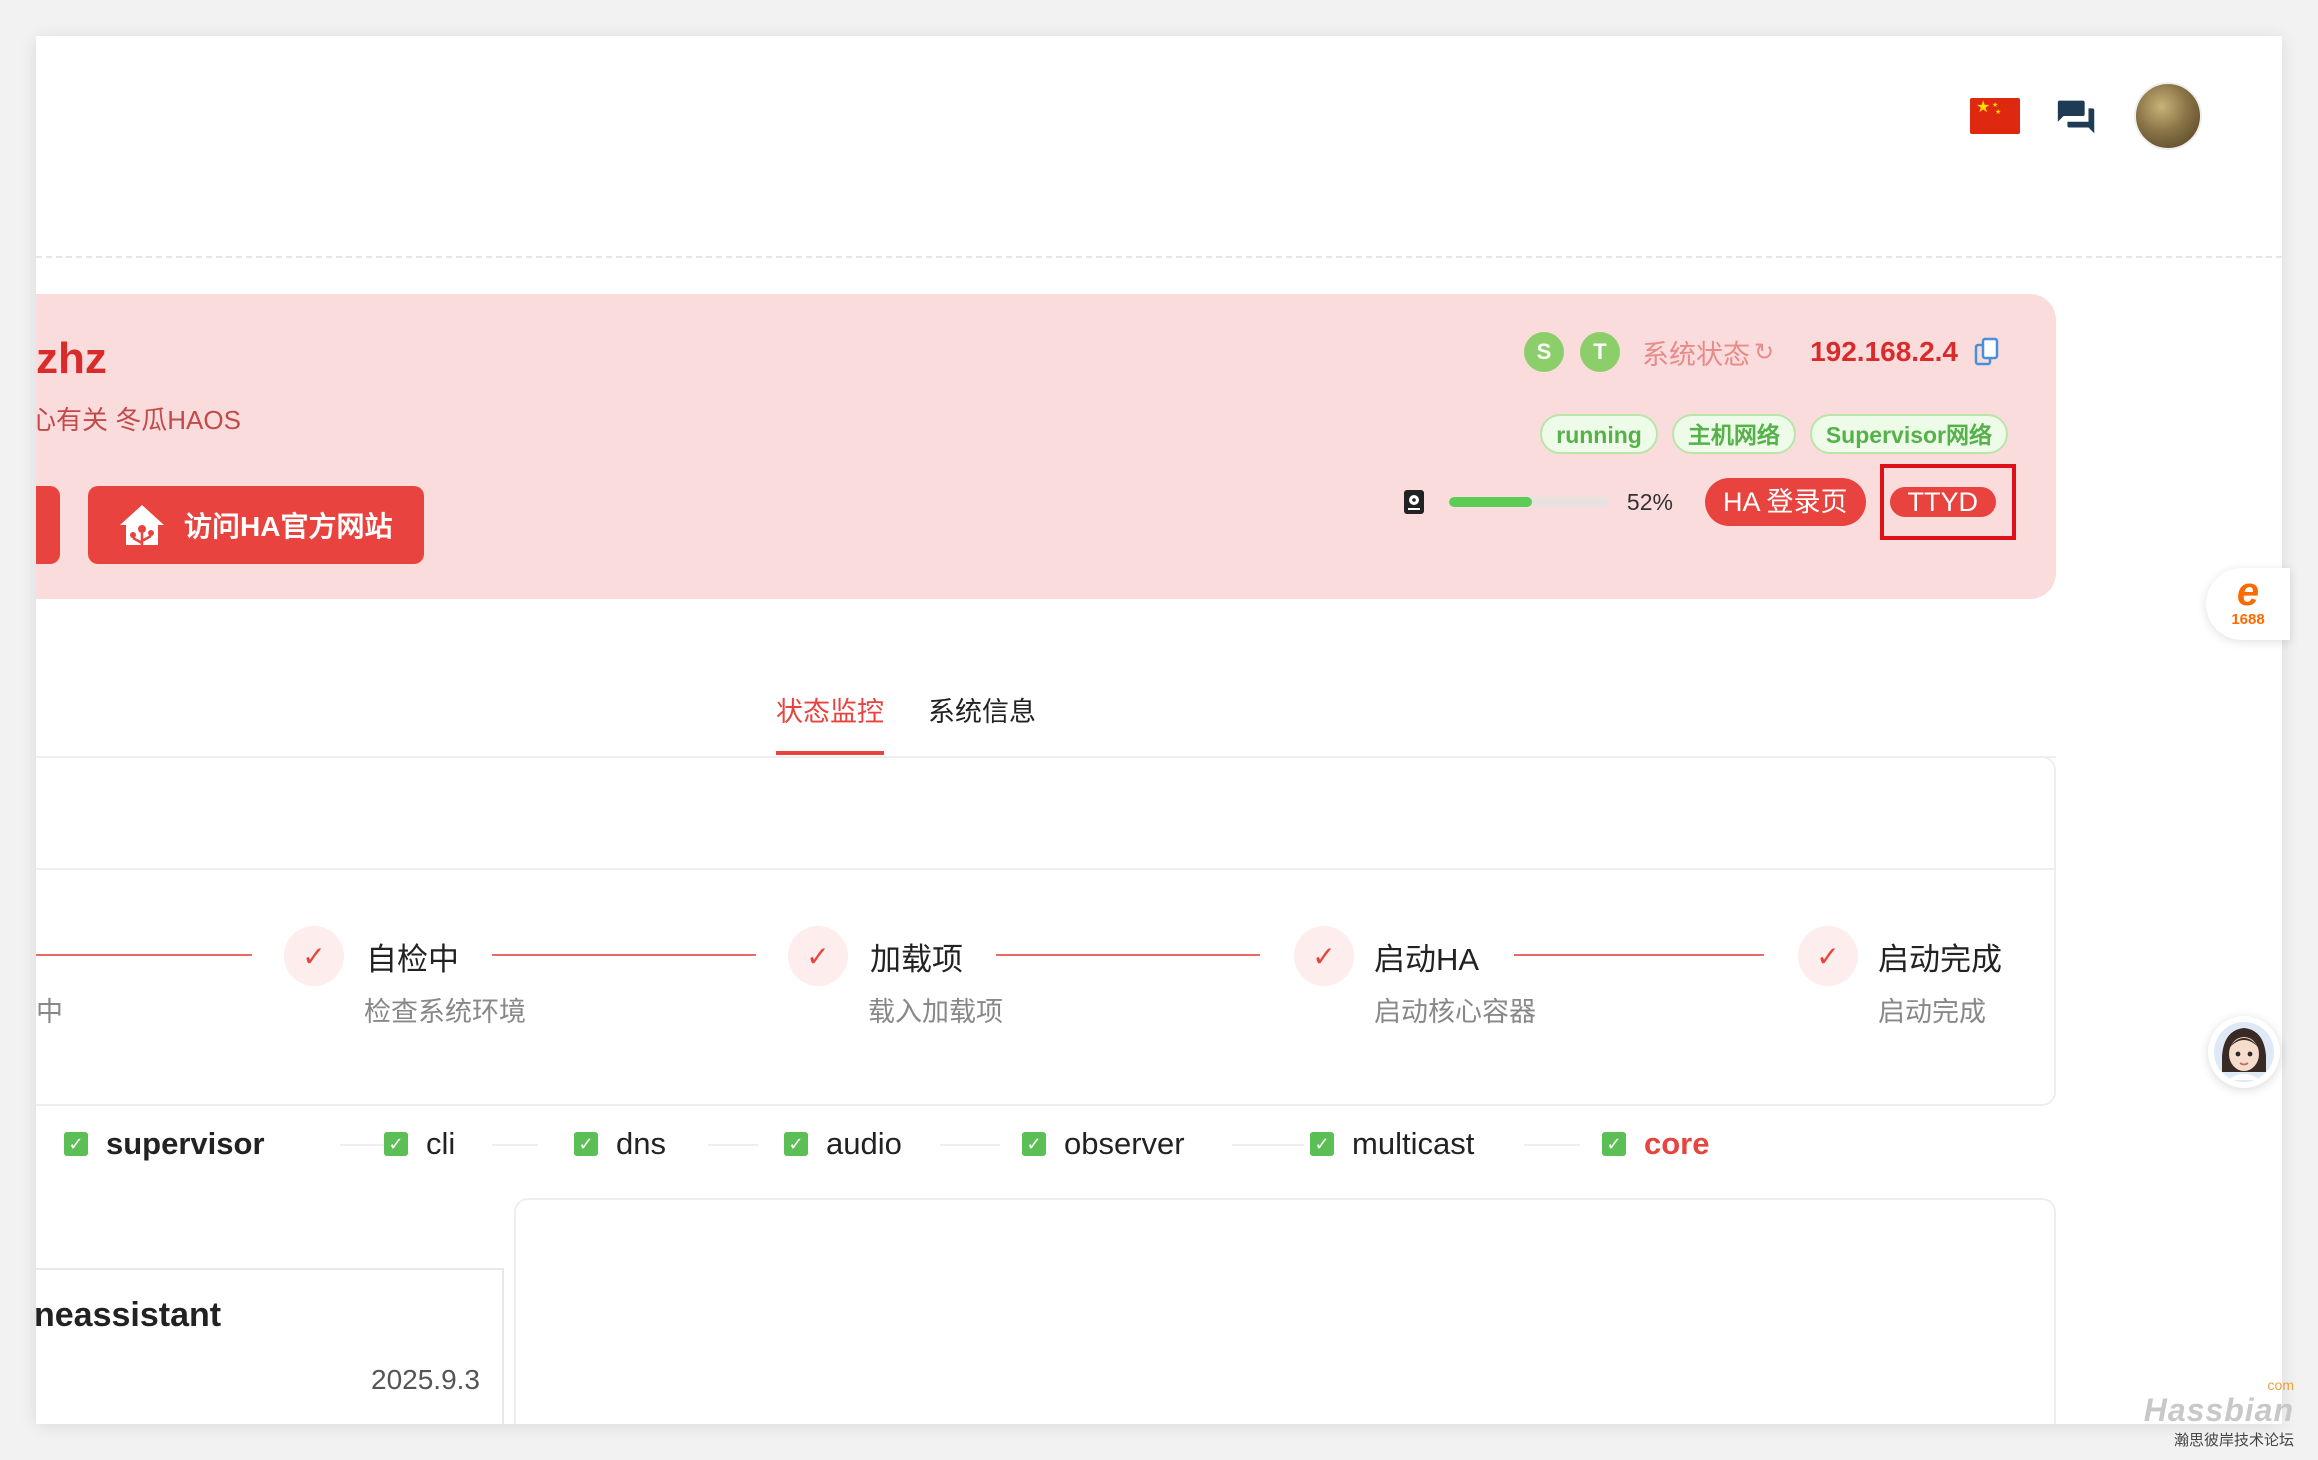 This screenshot has height=1460, width=2318. I want to click on step-2-desc: 检查系统环境, so click(445, 1012).